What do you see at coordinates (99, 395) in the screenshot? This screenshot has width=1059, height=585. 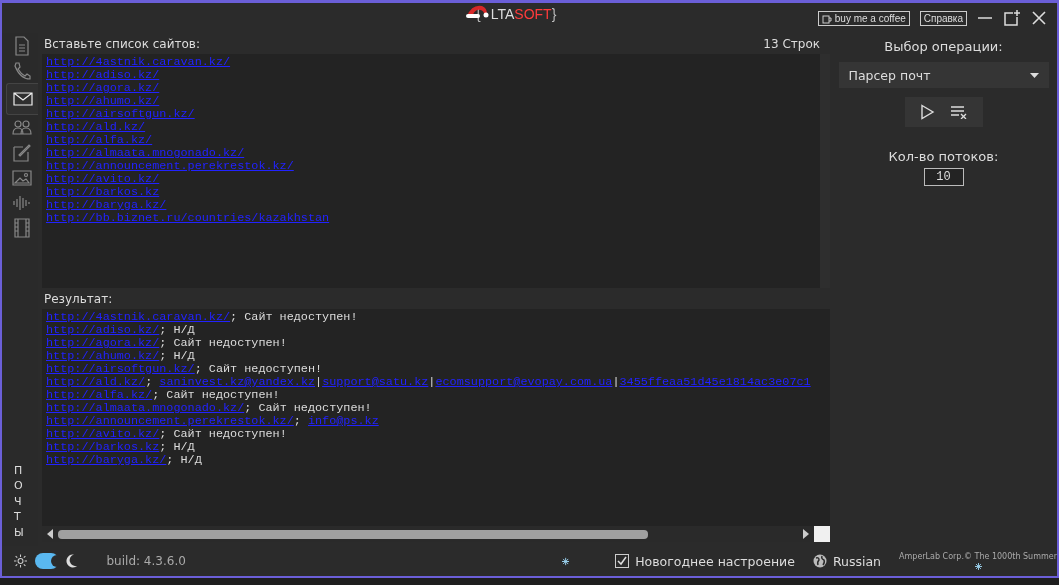 I see `result-link: http://alfa.kz/` at bounding box center [99, 395].